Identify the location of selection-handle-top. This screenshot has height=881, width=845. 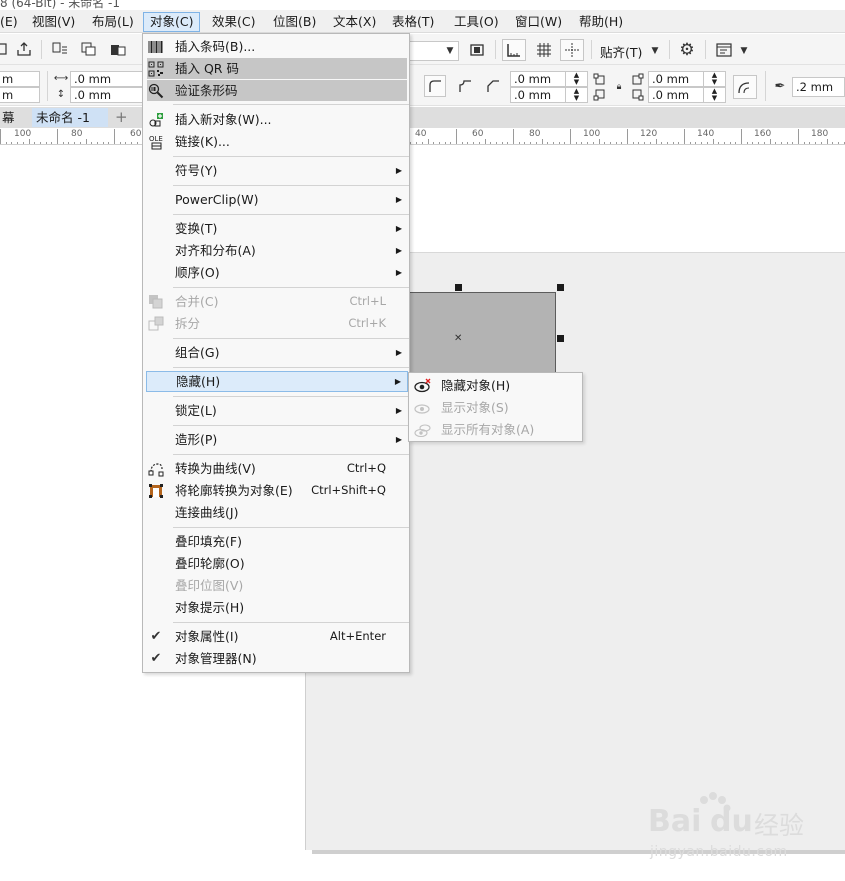
(458, 287).